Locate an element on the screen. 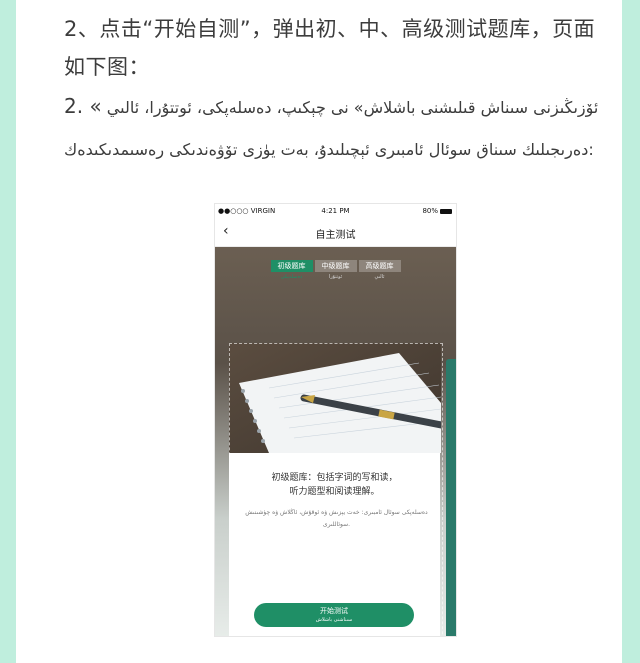  start-test-button: 开始测试 سىناشنى باشلاش is located at coordinates (334, 615).